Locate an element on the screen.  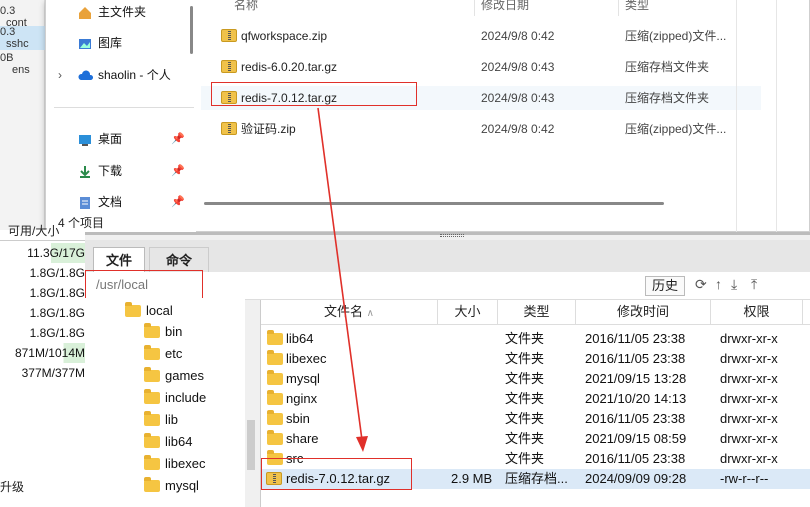
annotation-arrow is located at coordinates (342, 279).